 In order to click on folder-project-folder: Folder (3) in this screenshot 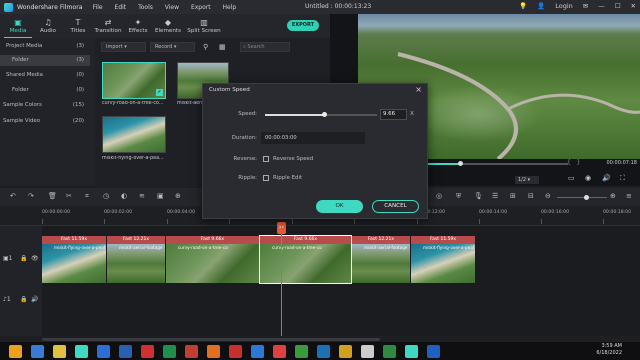, I will do `click(45, 60)`.